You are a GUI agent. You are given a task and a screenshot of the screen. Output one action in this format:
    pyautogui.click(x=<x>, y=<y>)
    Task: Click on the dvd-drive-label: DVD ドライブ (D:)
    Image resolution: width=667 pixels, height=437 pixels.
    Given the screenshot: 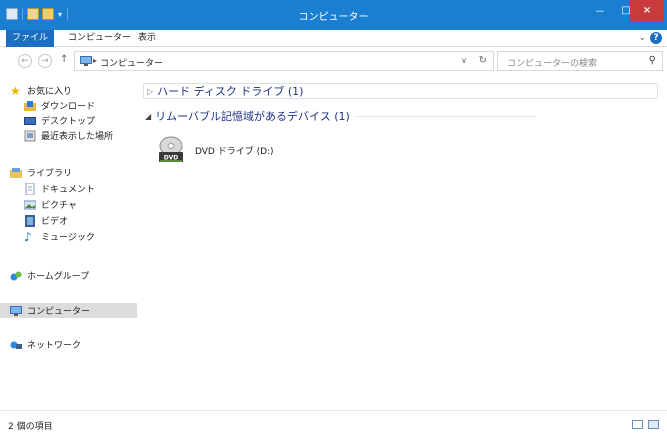 What is the action you would take?
    pyautogui.click(x=234, y=151)
    